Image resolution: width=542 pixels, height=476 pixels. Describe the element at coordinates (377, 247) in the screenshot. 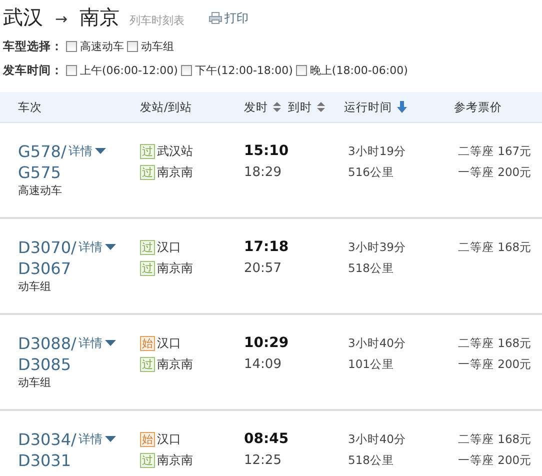

I see `travel-duration: 3小时39分` at that location.